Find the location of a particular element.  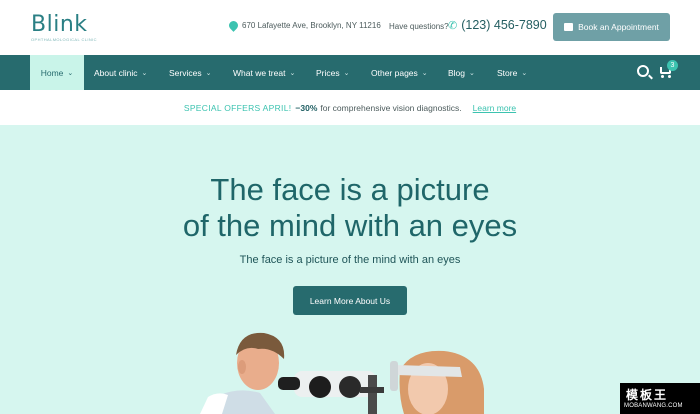

doctor-ear is located at coordinates (242, 367).